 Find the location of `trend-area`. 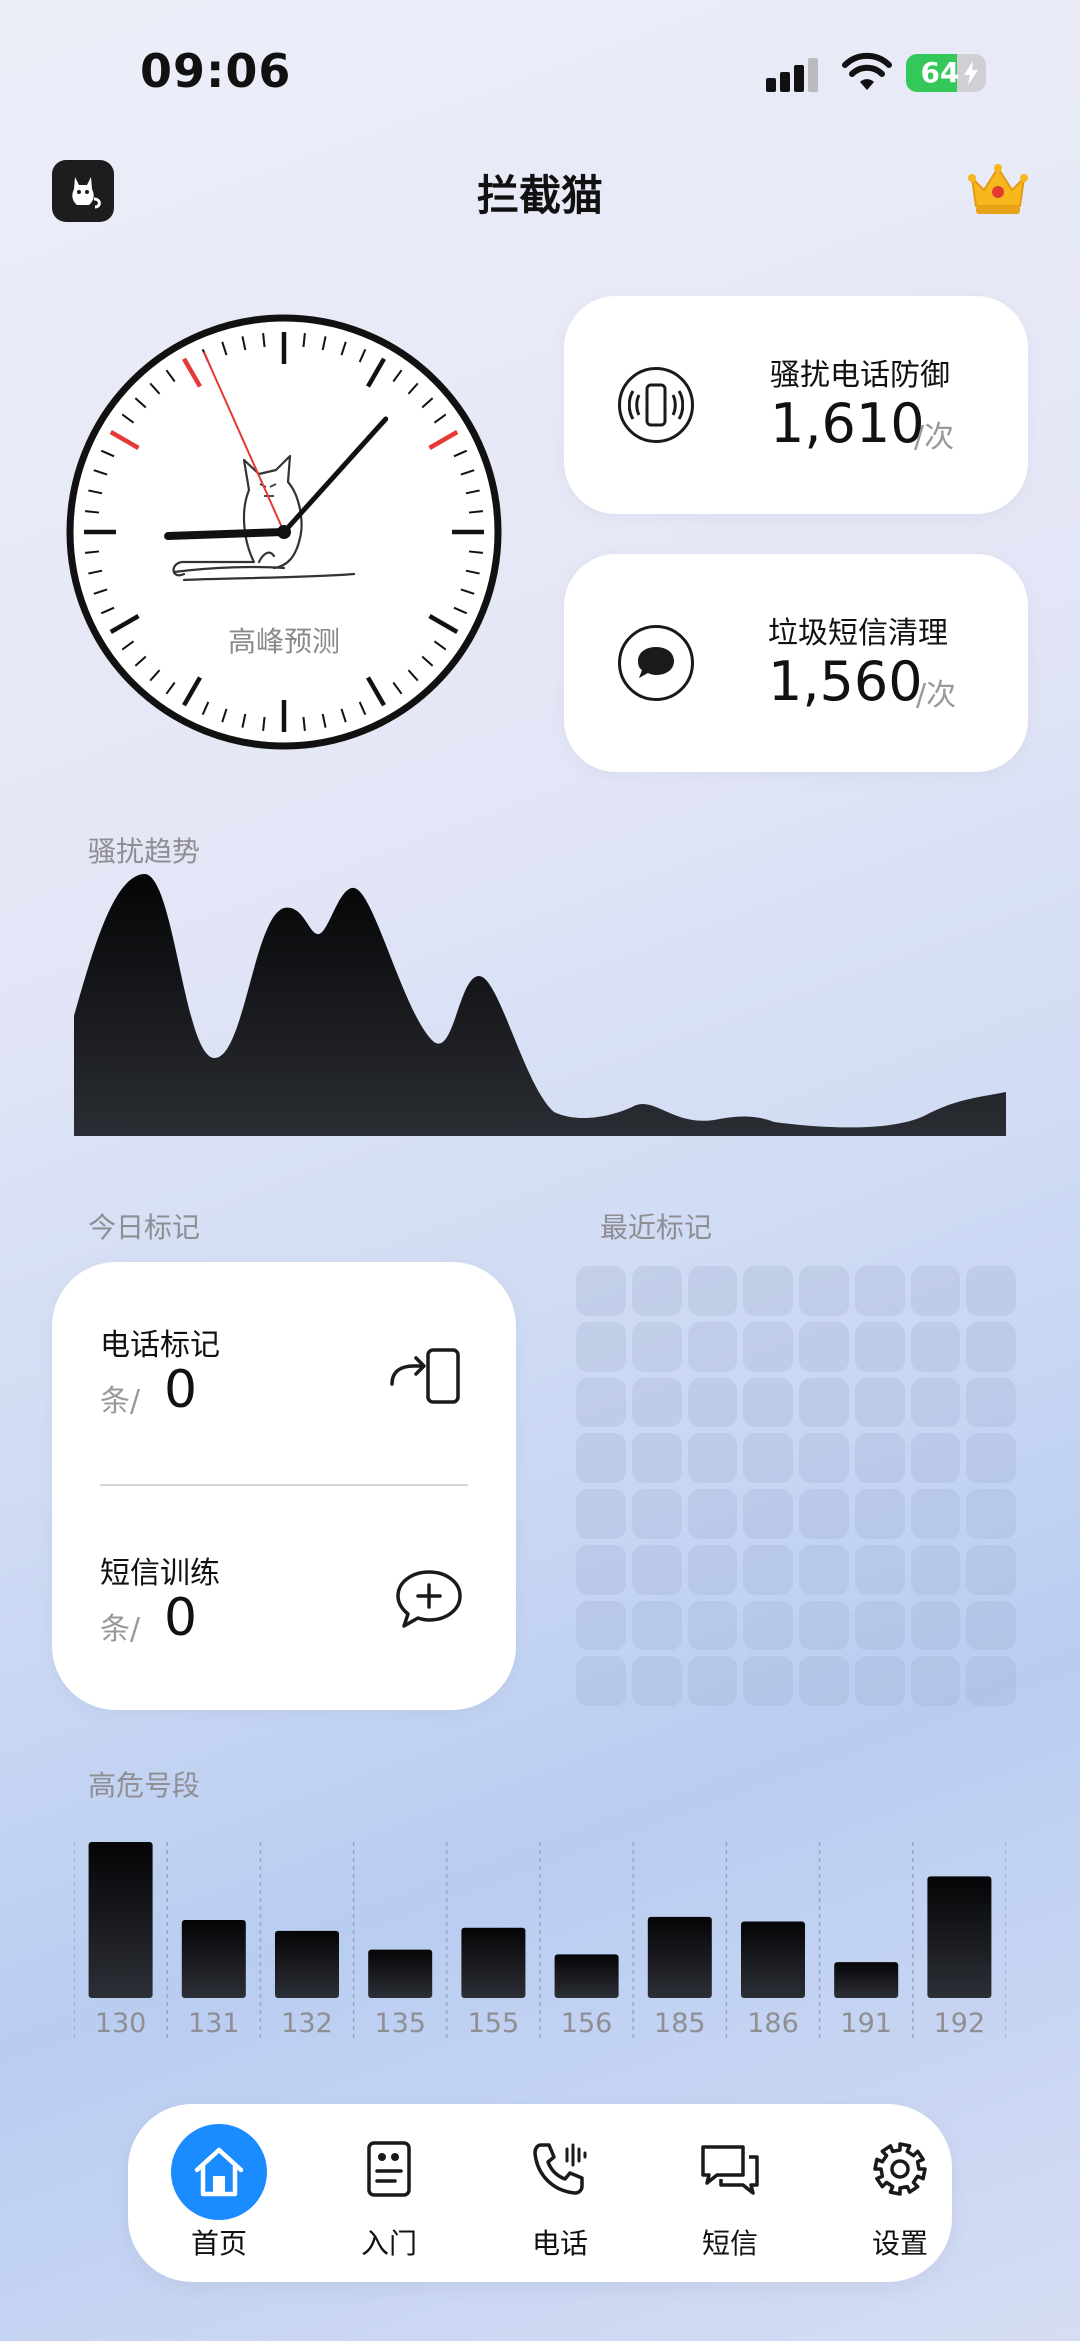

trend-area is located at coordinates (540, 1004).